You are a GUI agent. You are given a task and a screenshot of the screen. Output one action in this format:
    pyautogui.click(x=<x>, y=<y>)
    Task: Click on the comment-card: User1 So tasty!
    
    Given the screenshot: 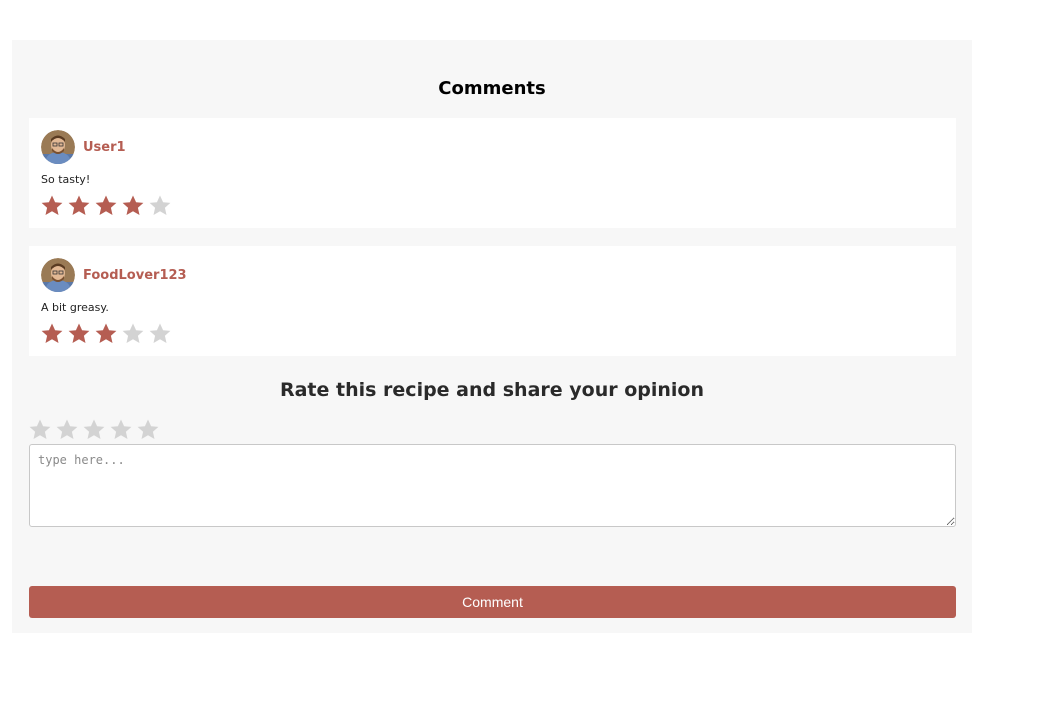 What is the action you would take?
    pyautogui.click(x=492, y=173)
    